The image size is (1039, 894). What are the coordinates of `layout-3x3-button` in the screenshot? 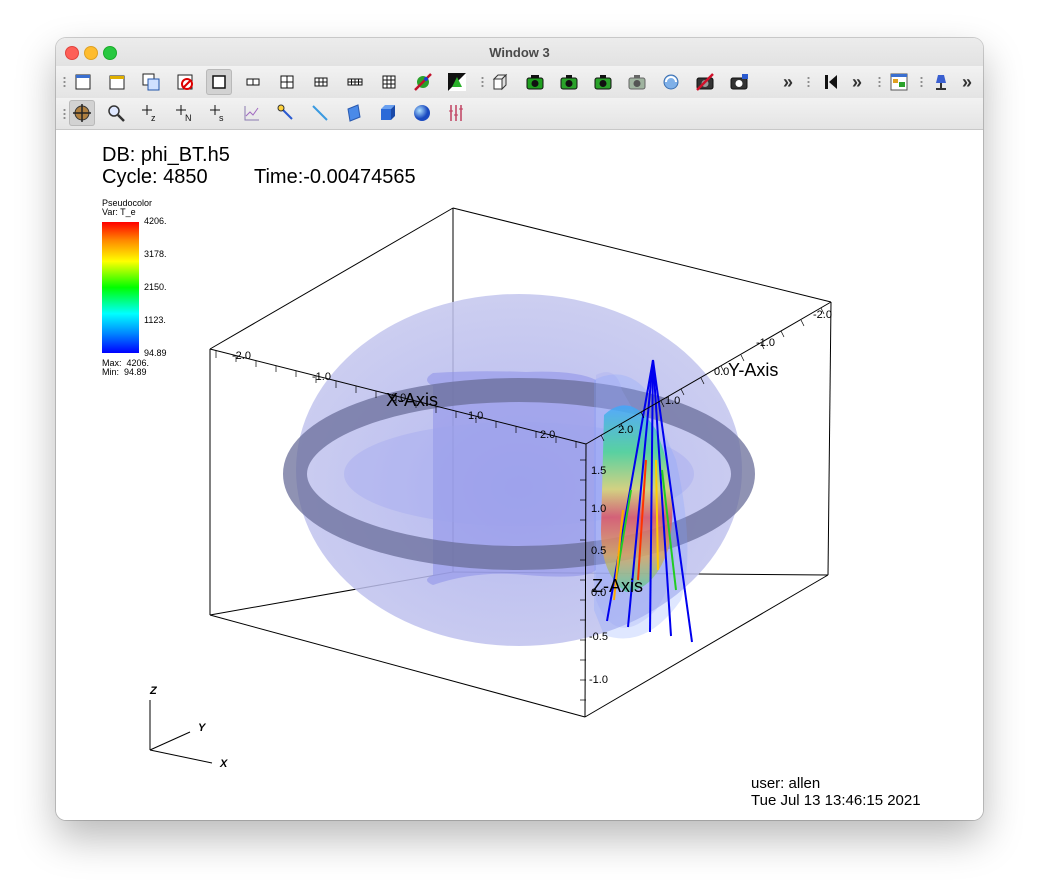 It's located at (389, 82).